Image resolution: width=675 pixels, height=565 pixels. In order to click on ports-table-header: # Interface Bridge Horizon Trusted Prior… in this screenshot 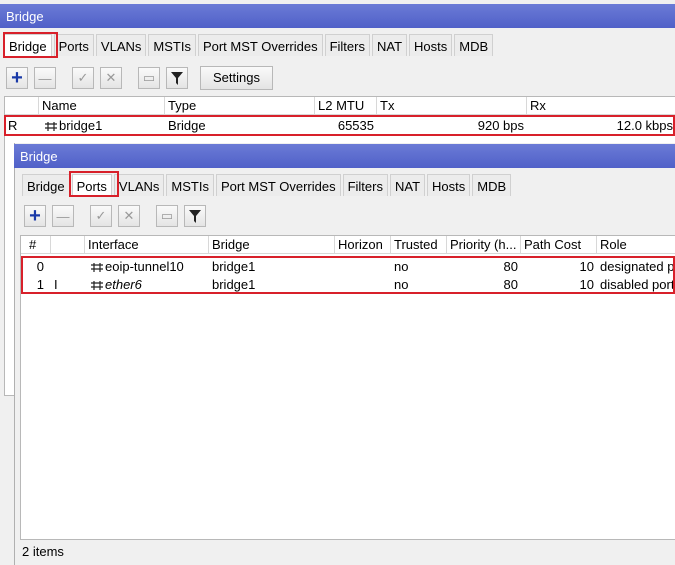, I will do `click(348, 245)`.